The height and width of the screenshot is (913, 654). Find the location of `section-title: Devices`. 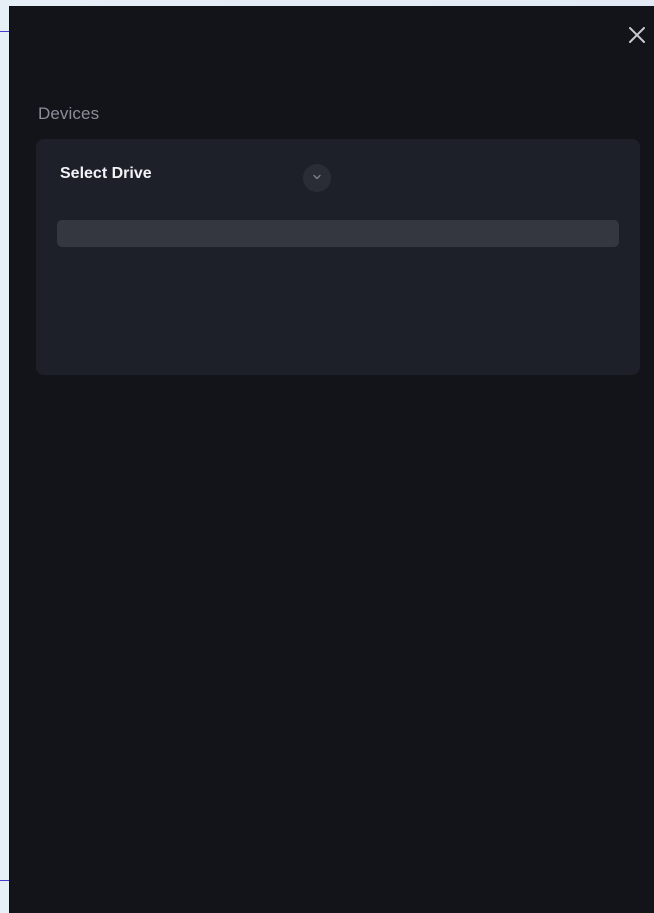

section-title: Devices is located at coordinates (69, 113).